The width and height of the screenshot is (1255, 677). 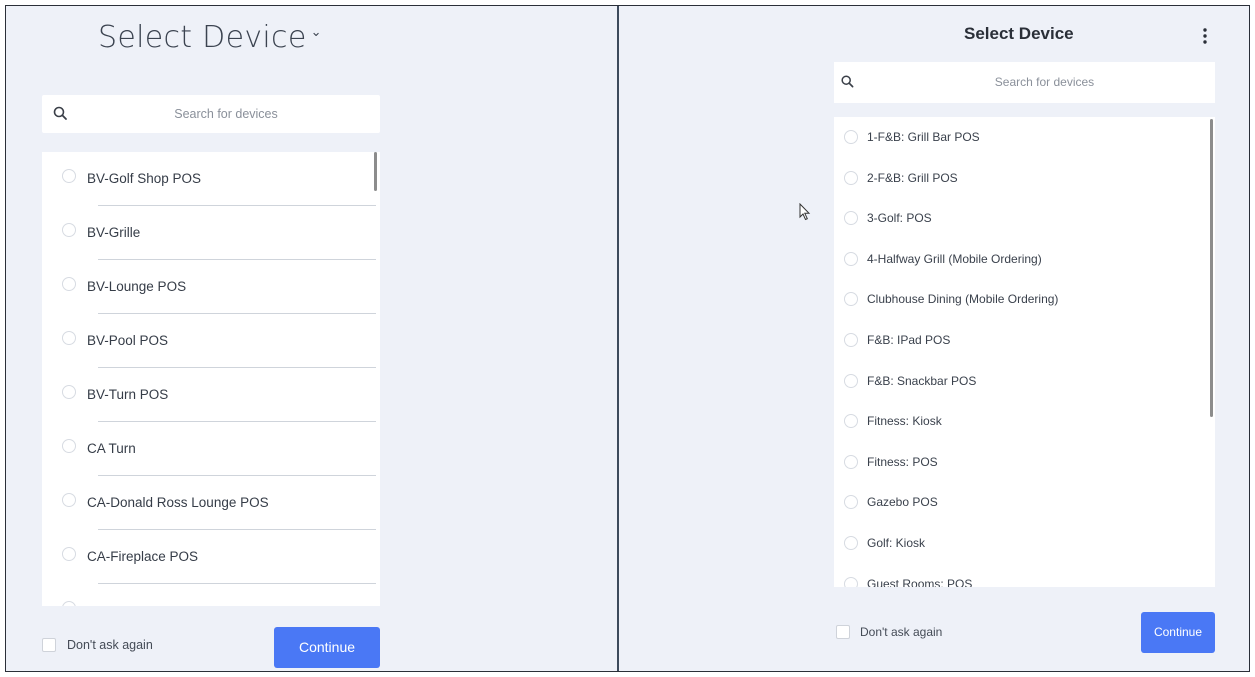 What do you see at coordinates (143, 556) in the screenshot?
I see `device-label: CA-Fireplace POS` at bounding box center [143, 556].